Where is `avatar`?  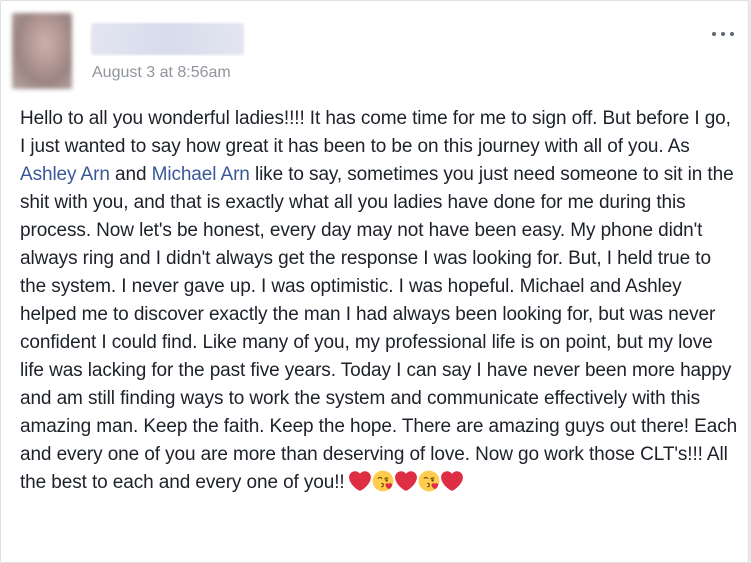 avatar is located at coordinates (42, 51).